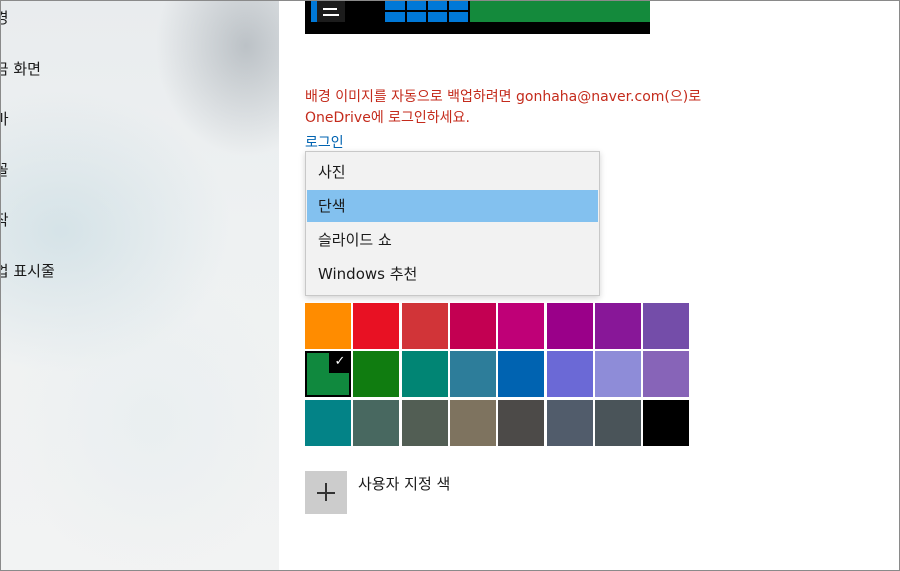 The height and width of the screenshot is (571, 900). I want to click on dropdown-option-picture: 사진, so click(452, 172).